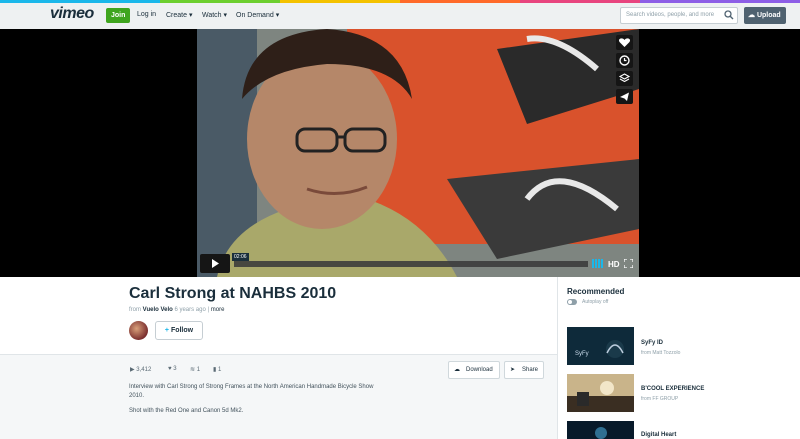 The height and width of the screenshot is (439, 800). I want to click on thumbnail-image: SyFy, so click(600, 346).